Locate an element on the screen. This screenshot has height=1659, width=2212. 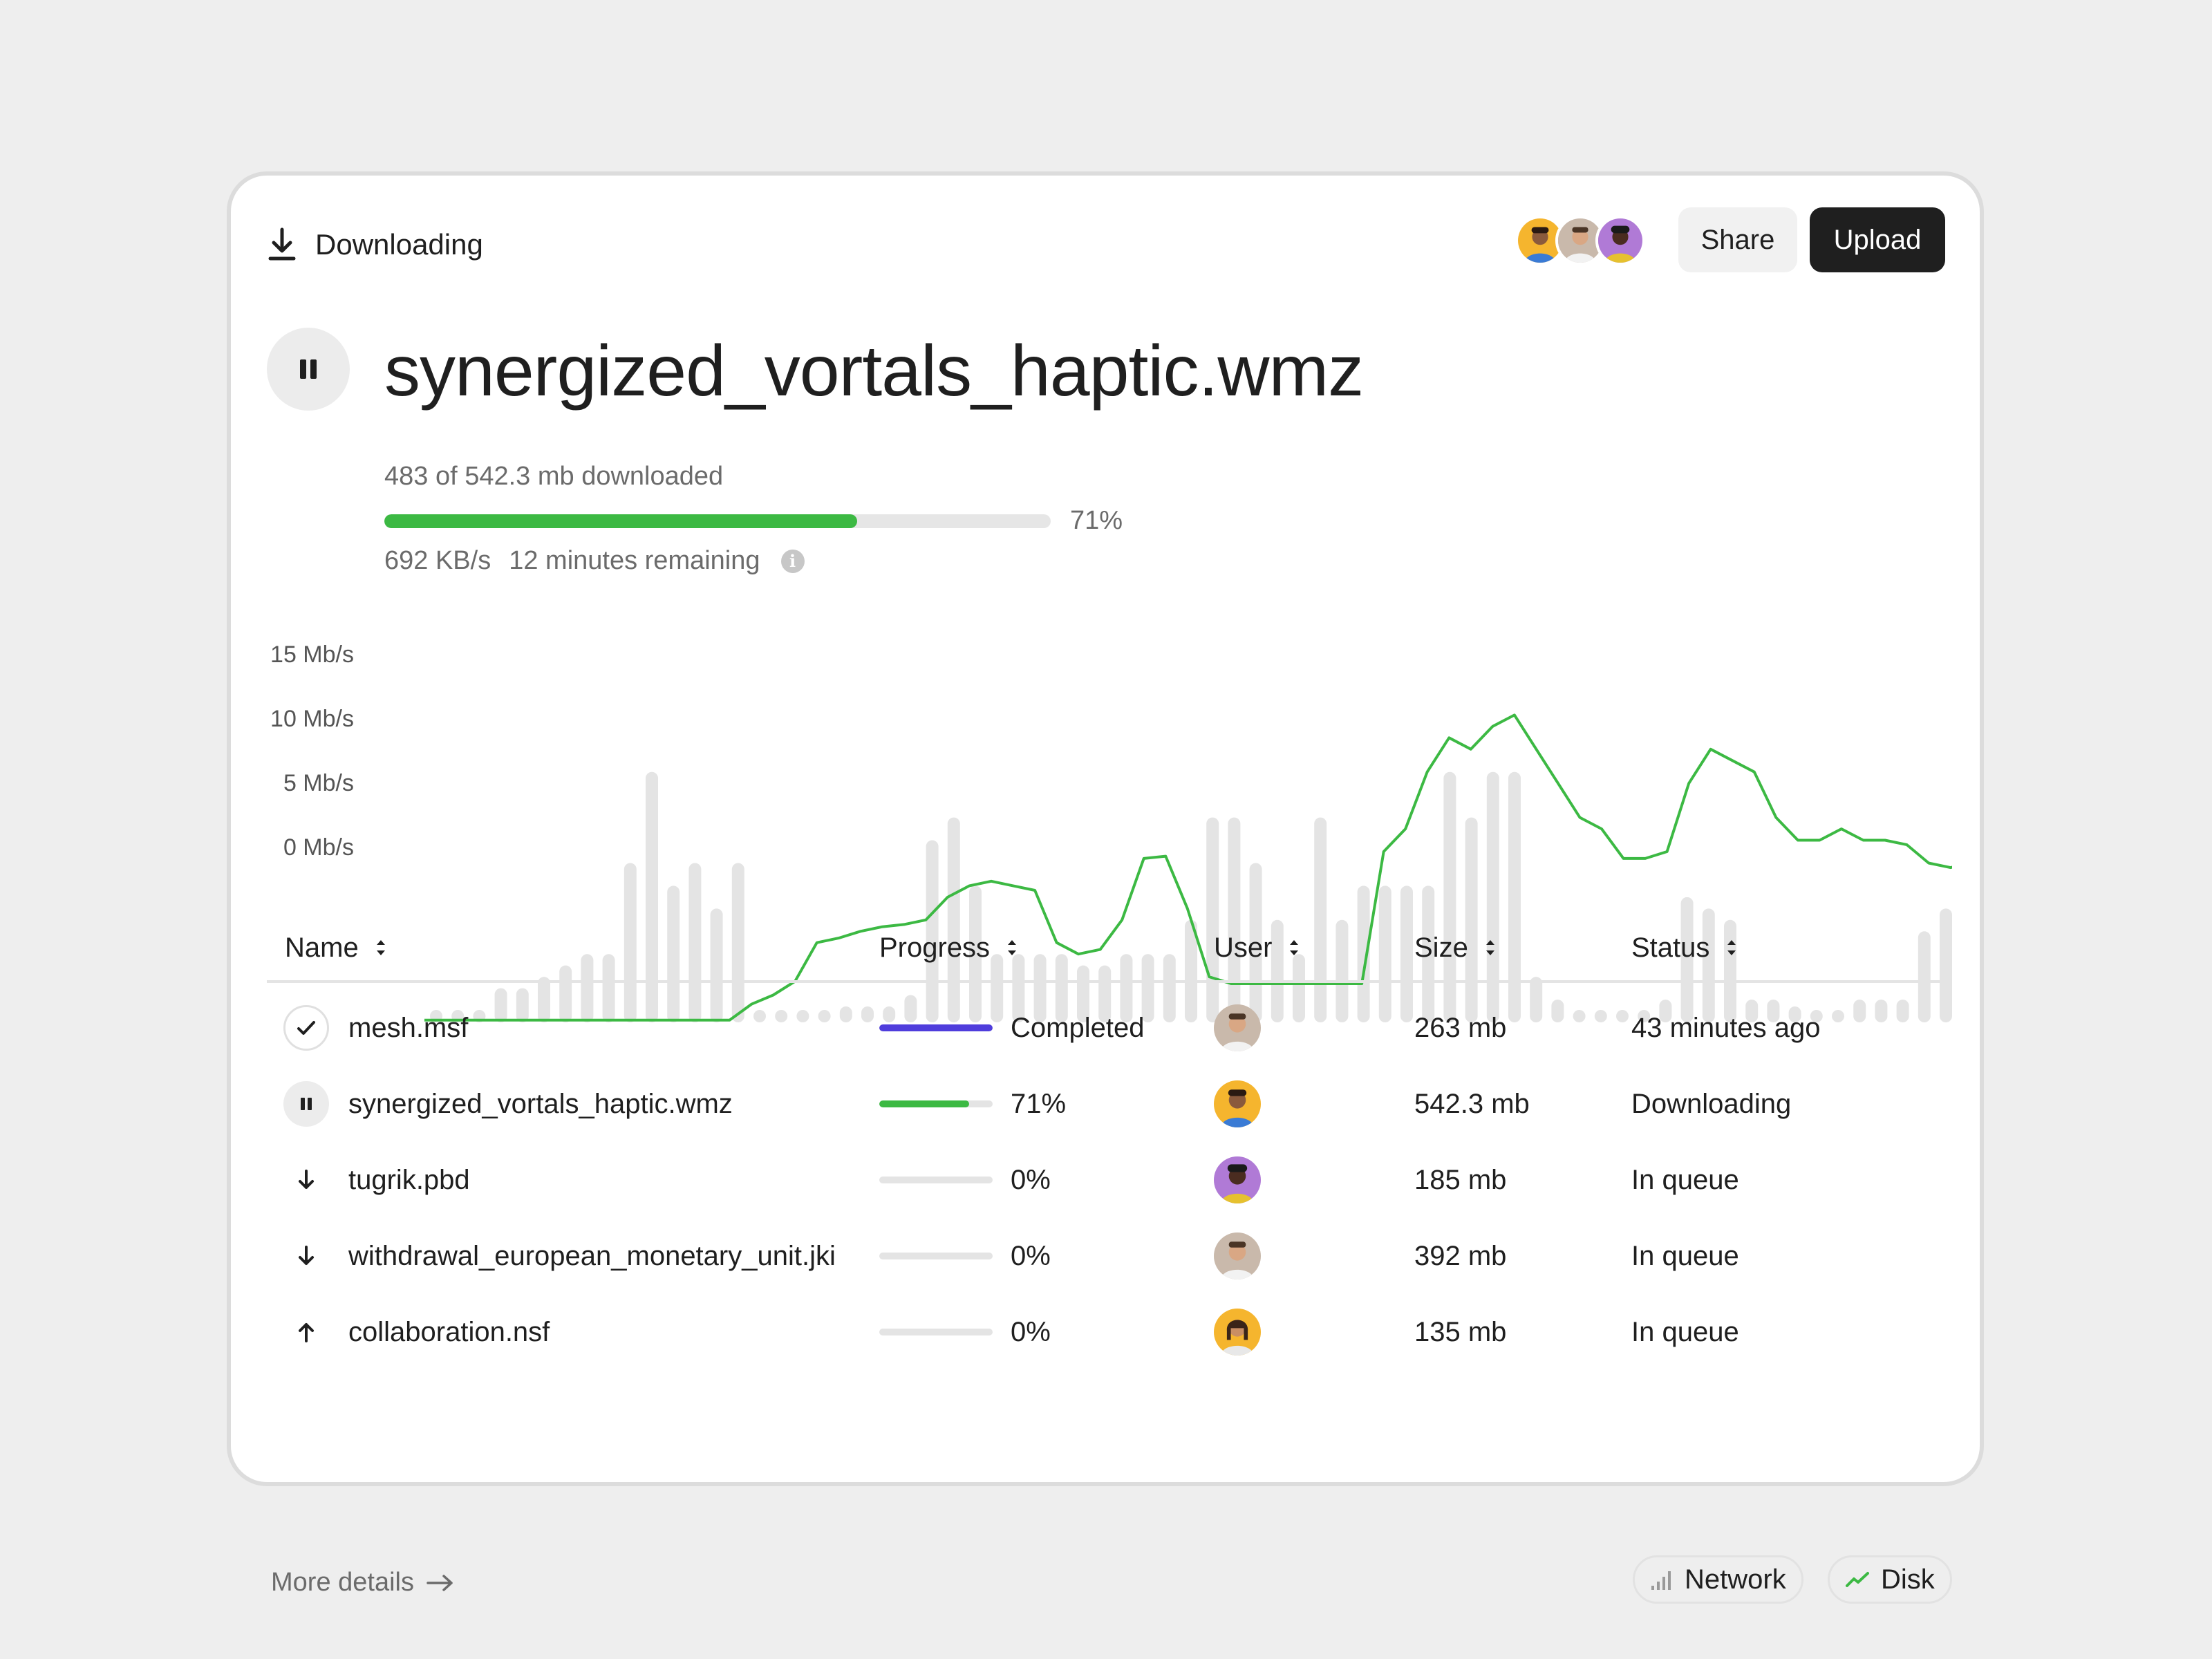
y-tick-label: 0 Mb/s is located at coordinates (318, 847).